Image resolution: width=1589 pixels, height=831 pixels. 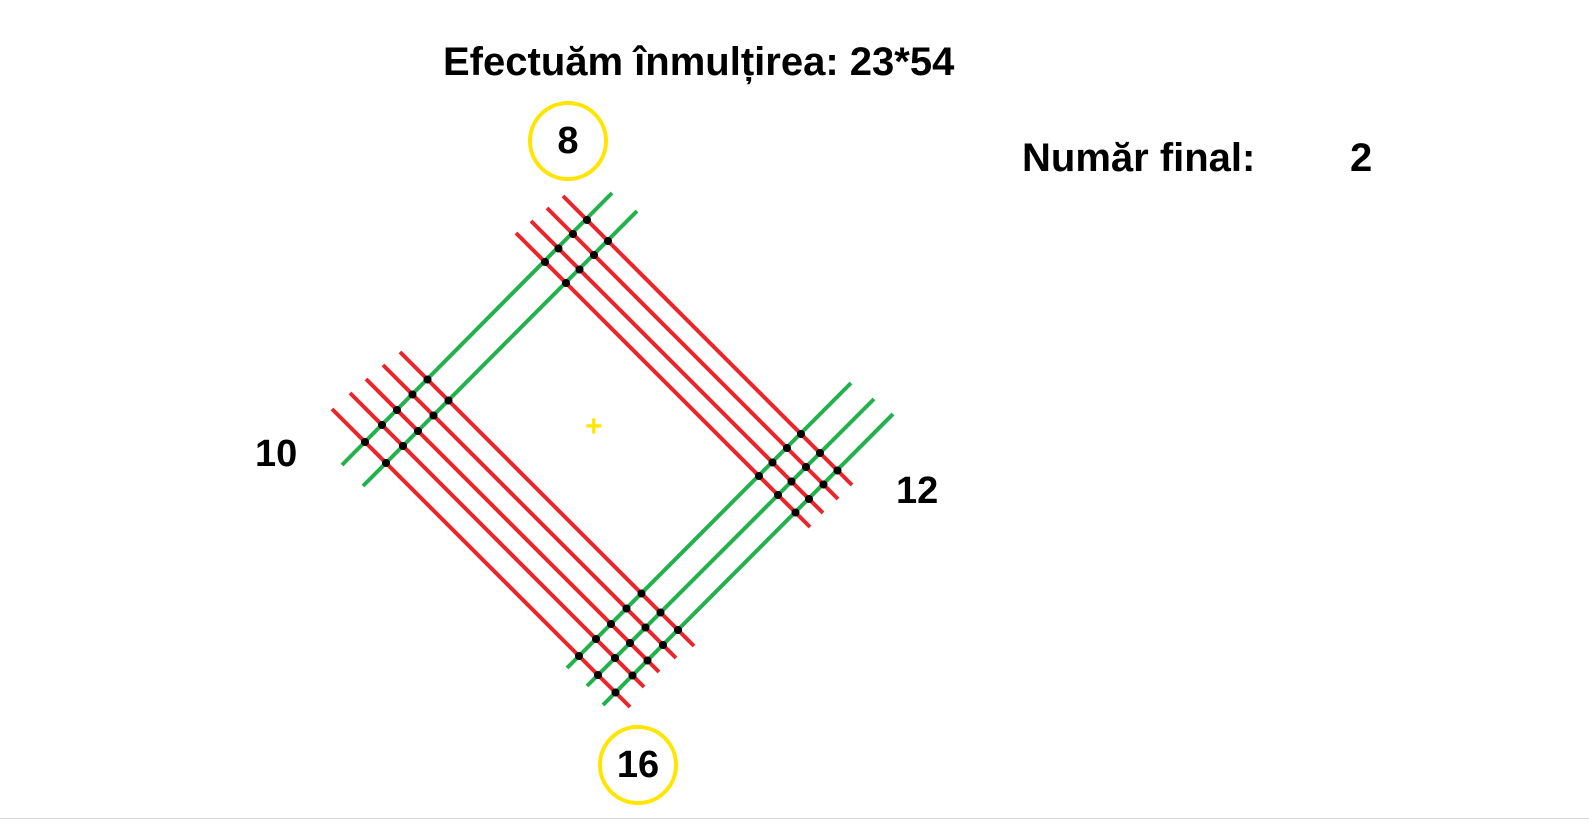 What do you see at coordinates (917, 491) in the screenshot?
I see `right-count-value: 12` at bounding box center [917, 491].